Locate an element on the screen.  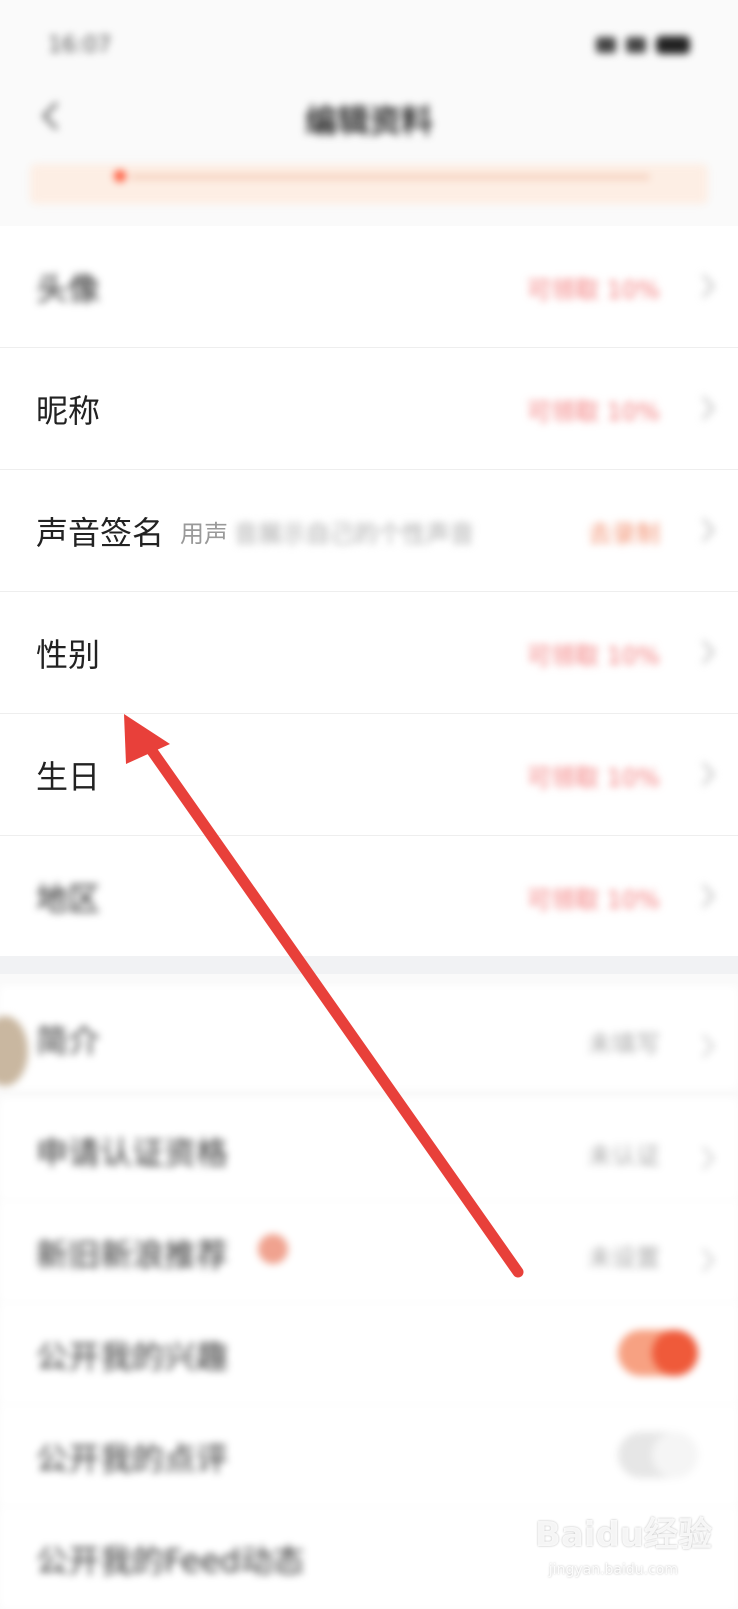
status-icons is located at coordinates (643, 45).